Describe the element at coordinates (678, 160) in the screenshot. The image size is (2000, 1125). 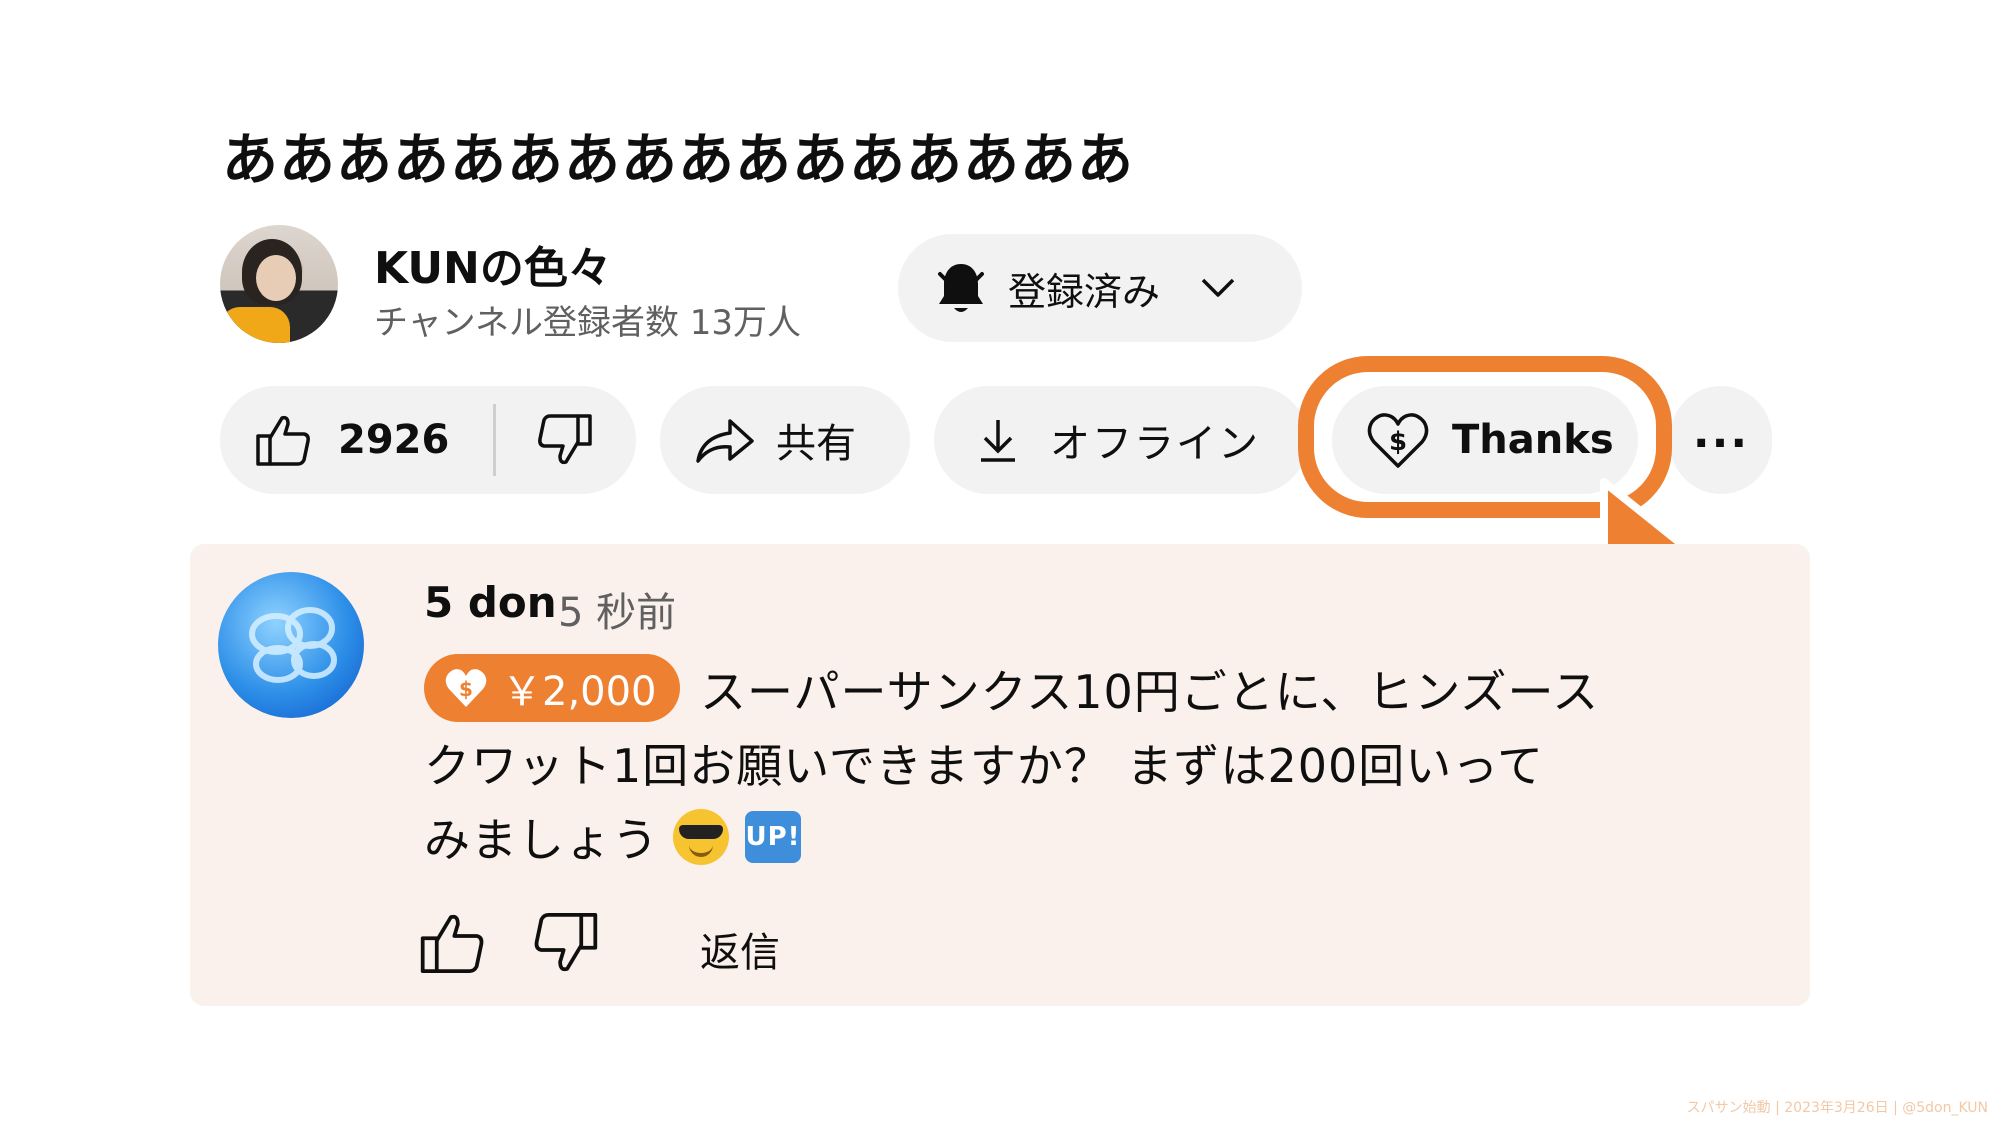
I see `video-title: ああああああああああああああああ` at that location.